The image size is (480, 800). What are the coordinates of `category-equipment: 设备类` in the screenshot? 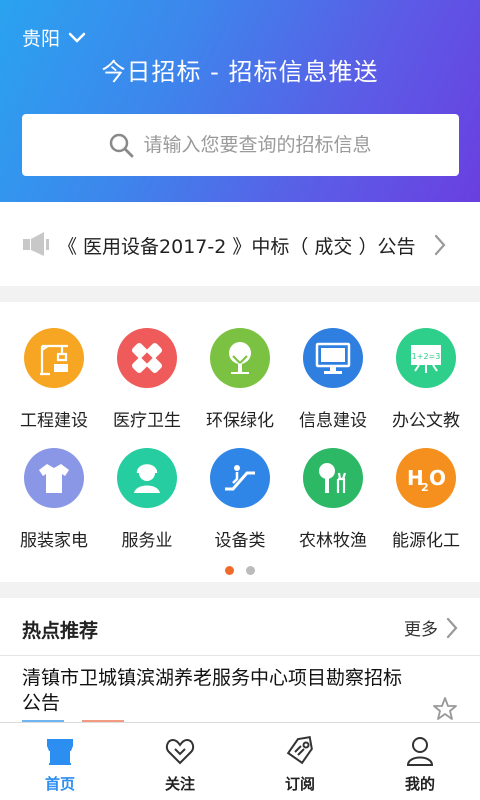 It's located at (240, 508).